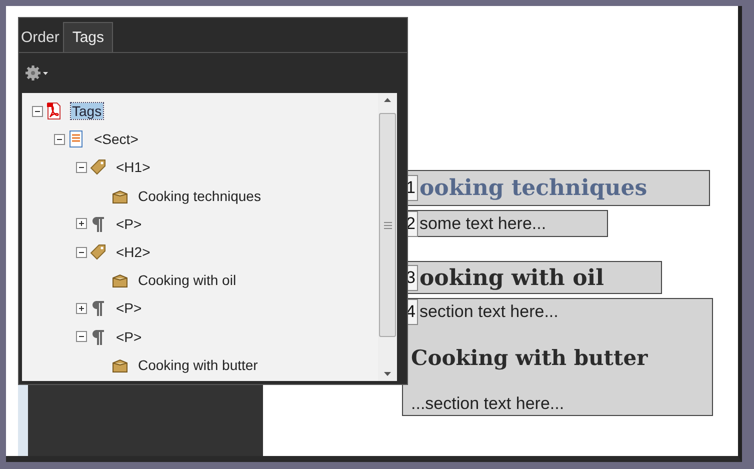 This screenshot has width=754, height=469. What do you see at coordinates (198, 364) in the screenshot?
I see `tree-item: Cooking with butter` at bounding box center [198, 364].